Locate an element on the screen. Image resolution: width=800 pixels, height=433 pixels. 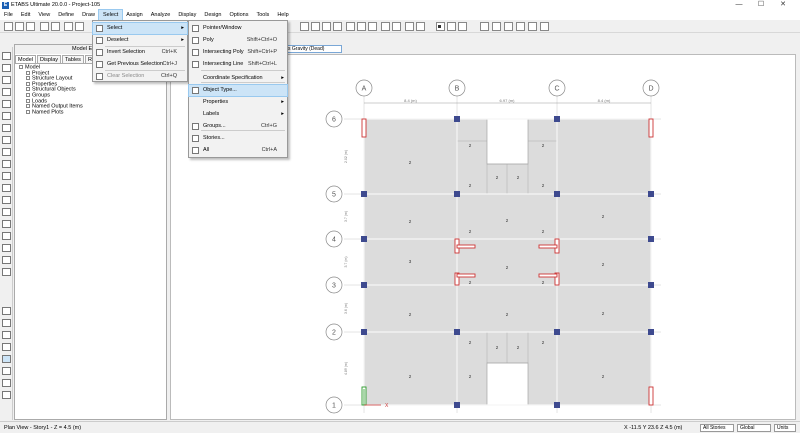
pan-icon is located at coordinates (337, 26).